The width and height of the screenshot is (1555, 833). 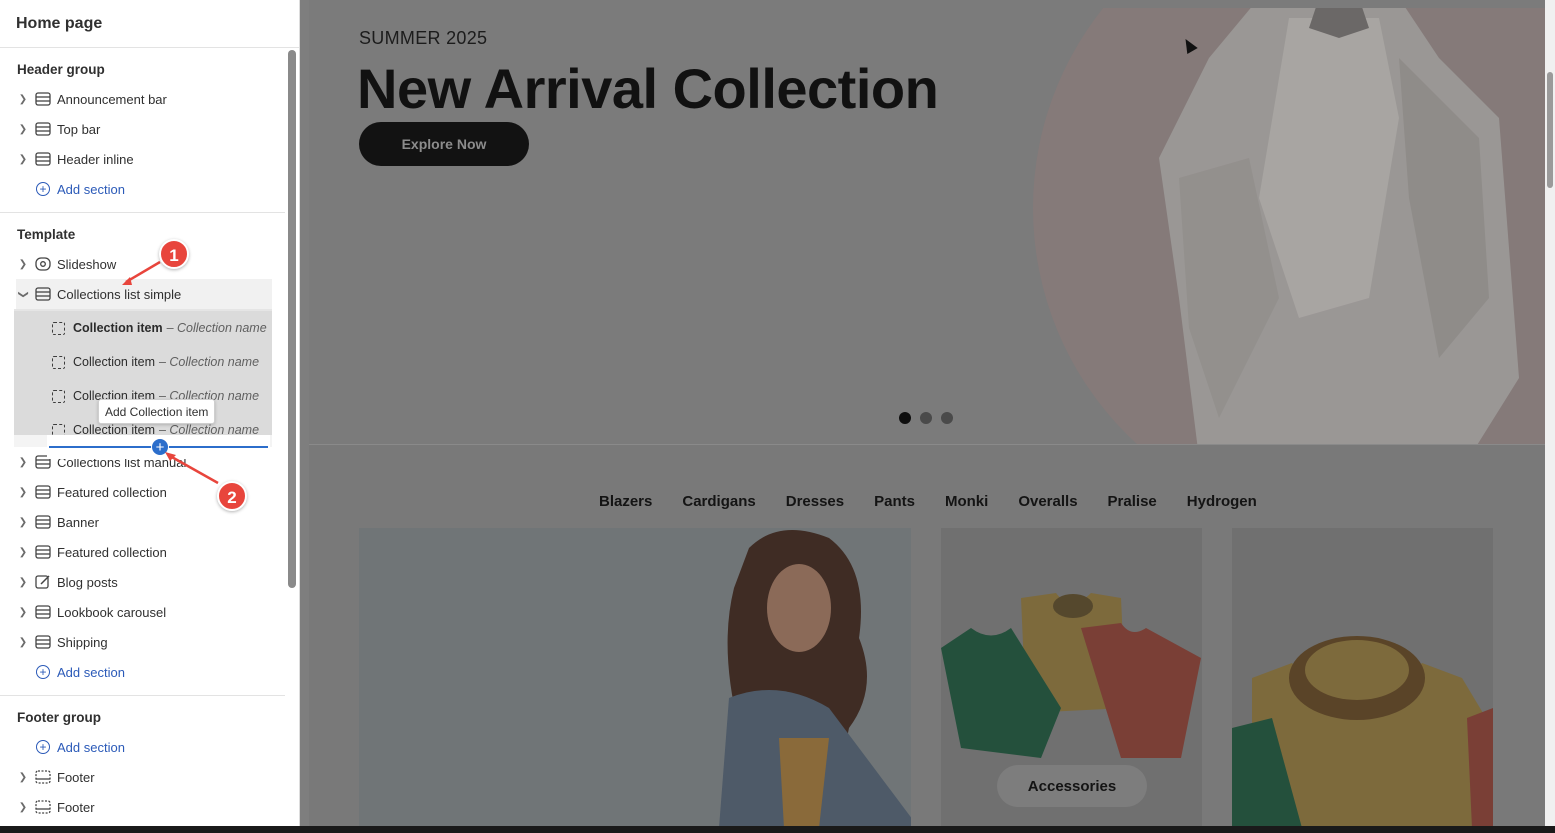 What do you see at coordinates (648, 88) in the screenshot?
I see `hero-title: New Arrival Collection` at bounding box center [648, 88].